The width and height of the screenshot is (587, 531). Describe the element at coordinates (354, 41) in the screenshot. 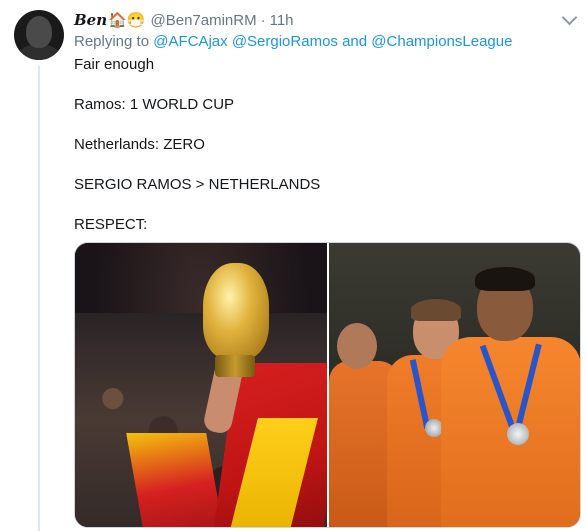

I see `reply-conjunction: and` at that location.